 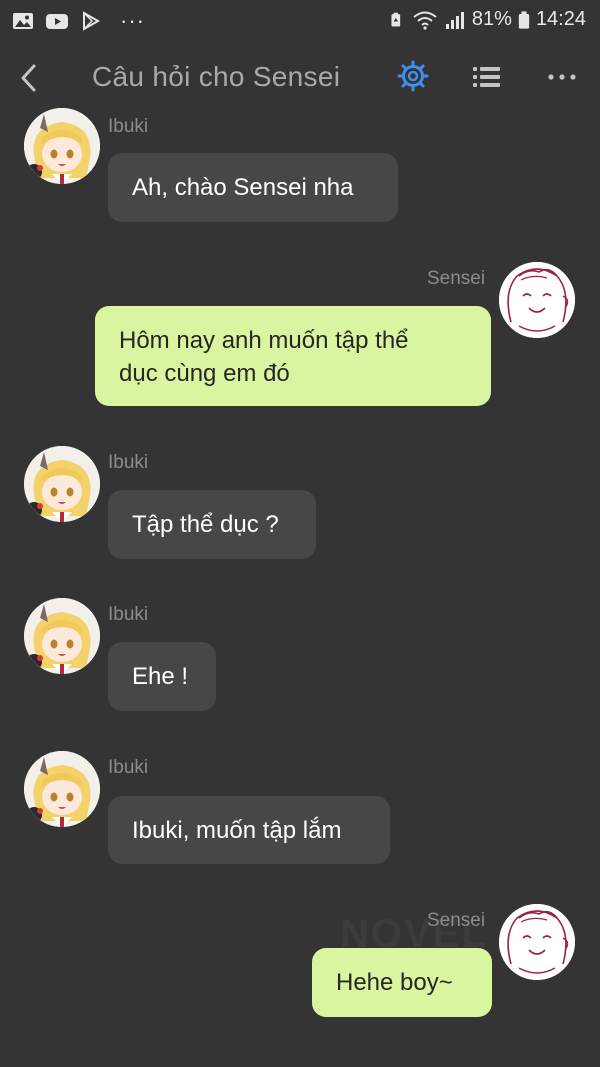 What do you see at coordinates (454, 20) in the screenshot?
I see `signal-icon` at bounding box center [454, 20].